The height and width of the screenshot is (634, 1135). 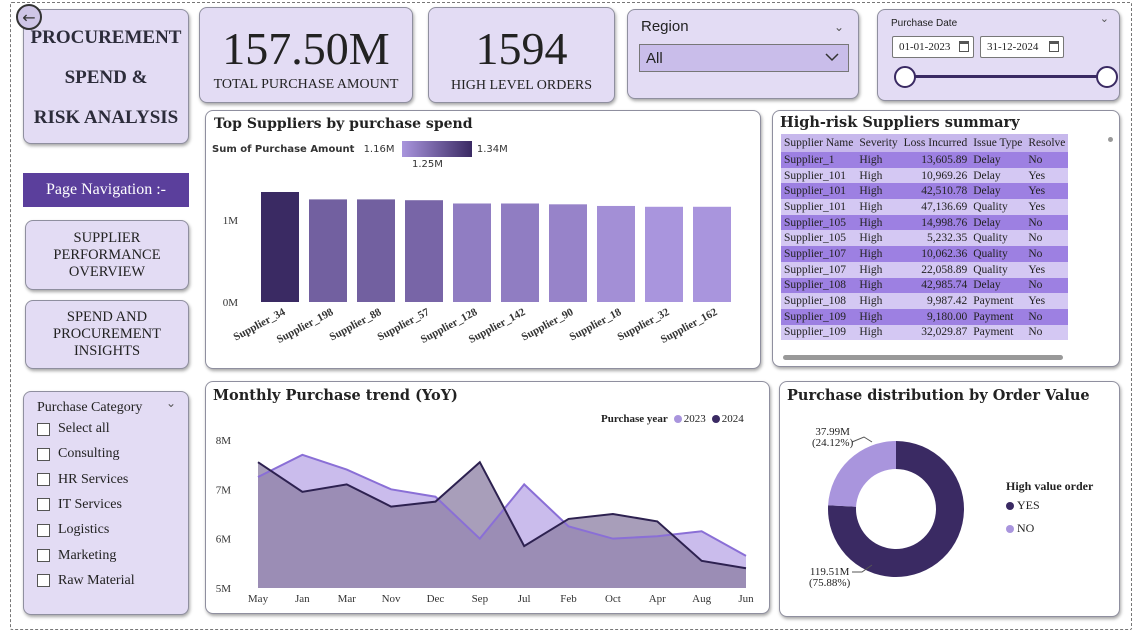 What do you see at coordinates (987, 159) in the screenshot?
I see `table-cell: Delay` at bounding box center [987, 159].